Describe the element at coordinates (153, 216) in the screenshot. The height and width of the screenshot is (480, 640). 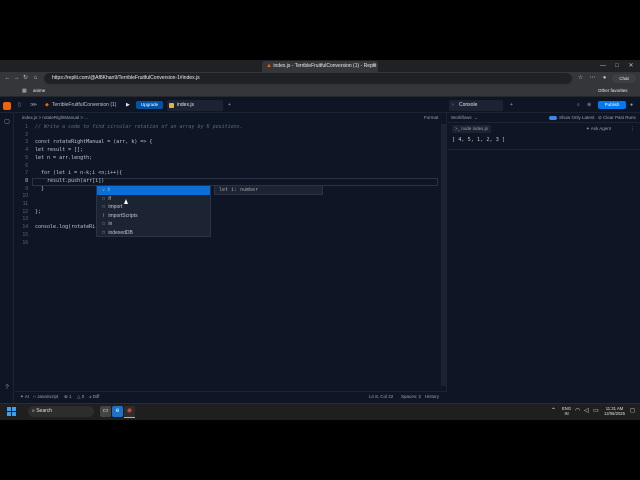
I see `suggestion-item: f importScripts` at that location.